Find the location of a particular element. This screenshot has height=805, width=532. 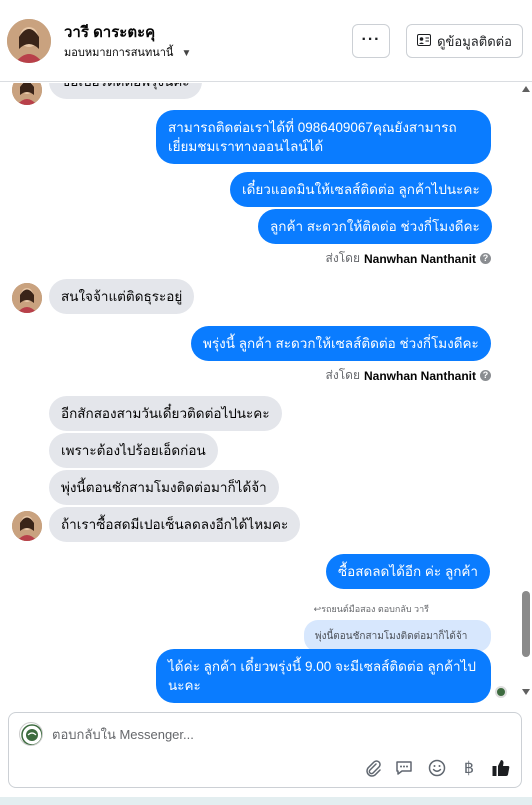

message-input is located at coordinates (272, 734).